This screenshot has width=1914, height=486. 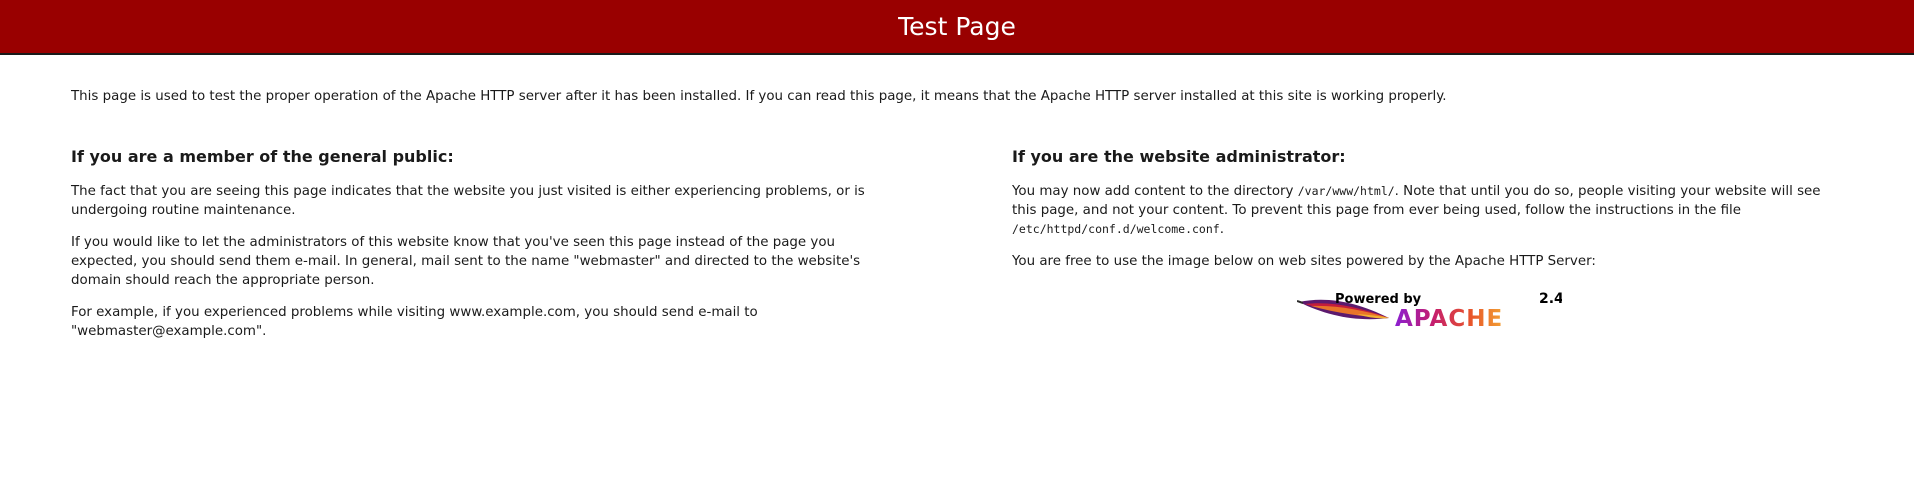 I want to click on page-header: Test Page, so click(x=957, y=27).